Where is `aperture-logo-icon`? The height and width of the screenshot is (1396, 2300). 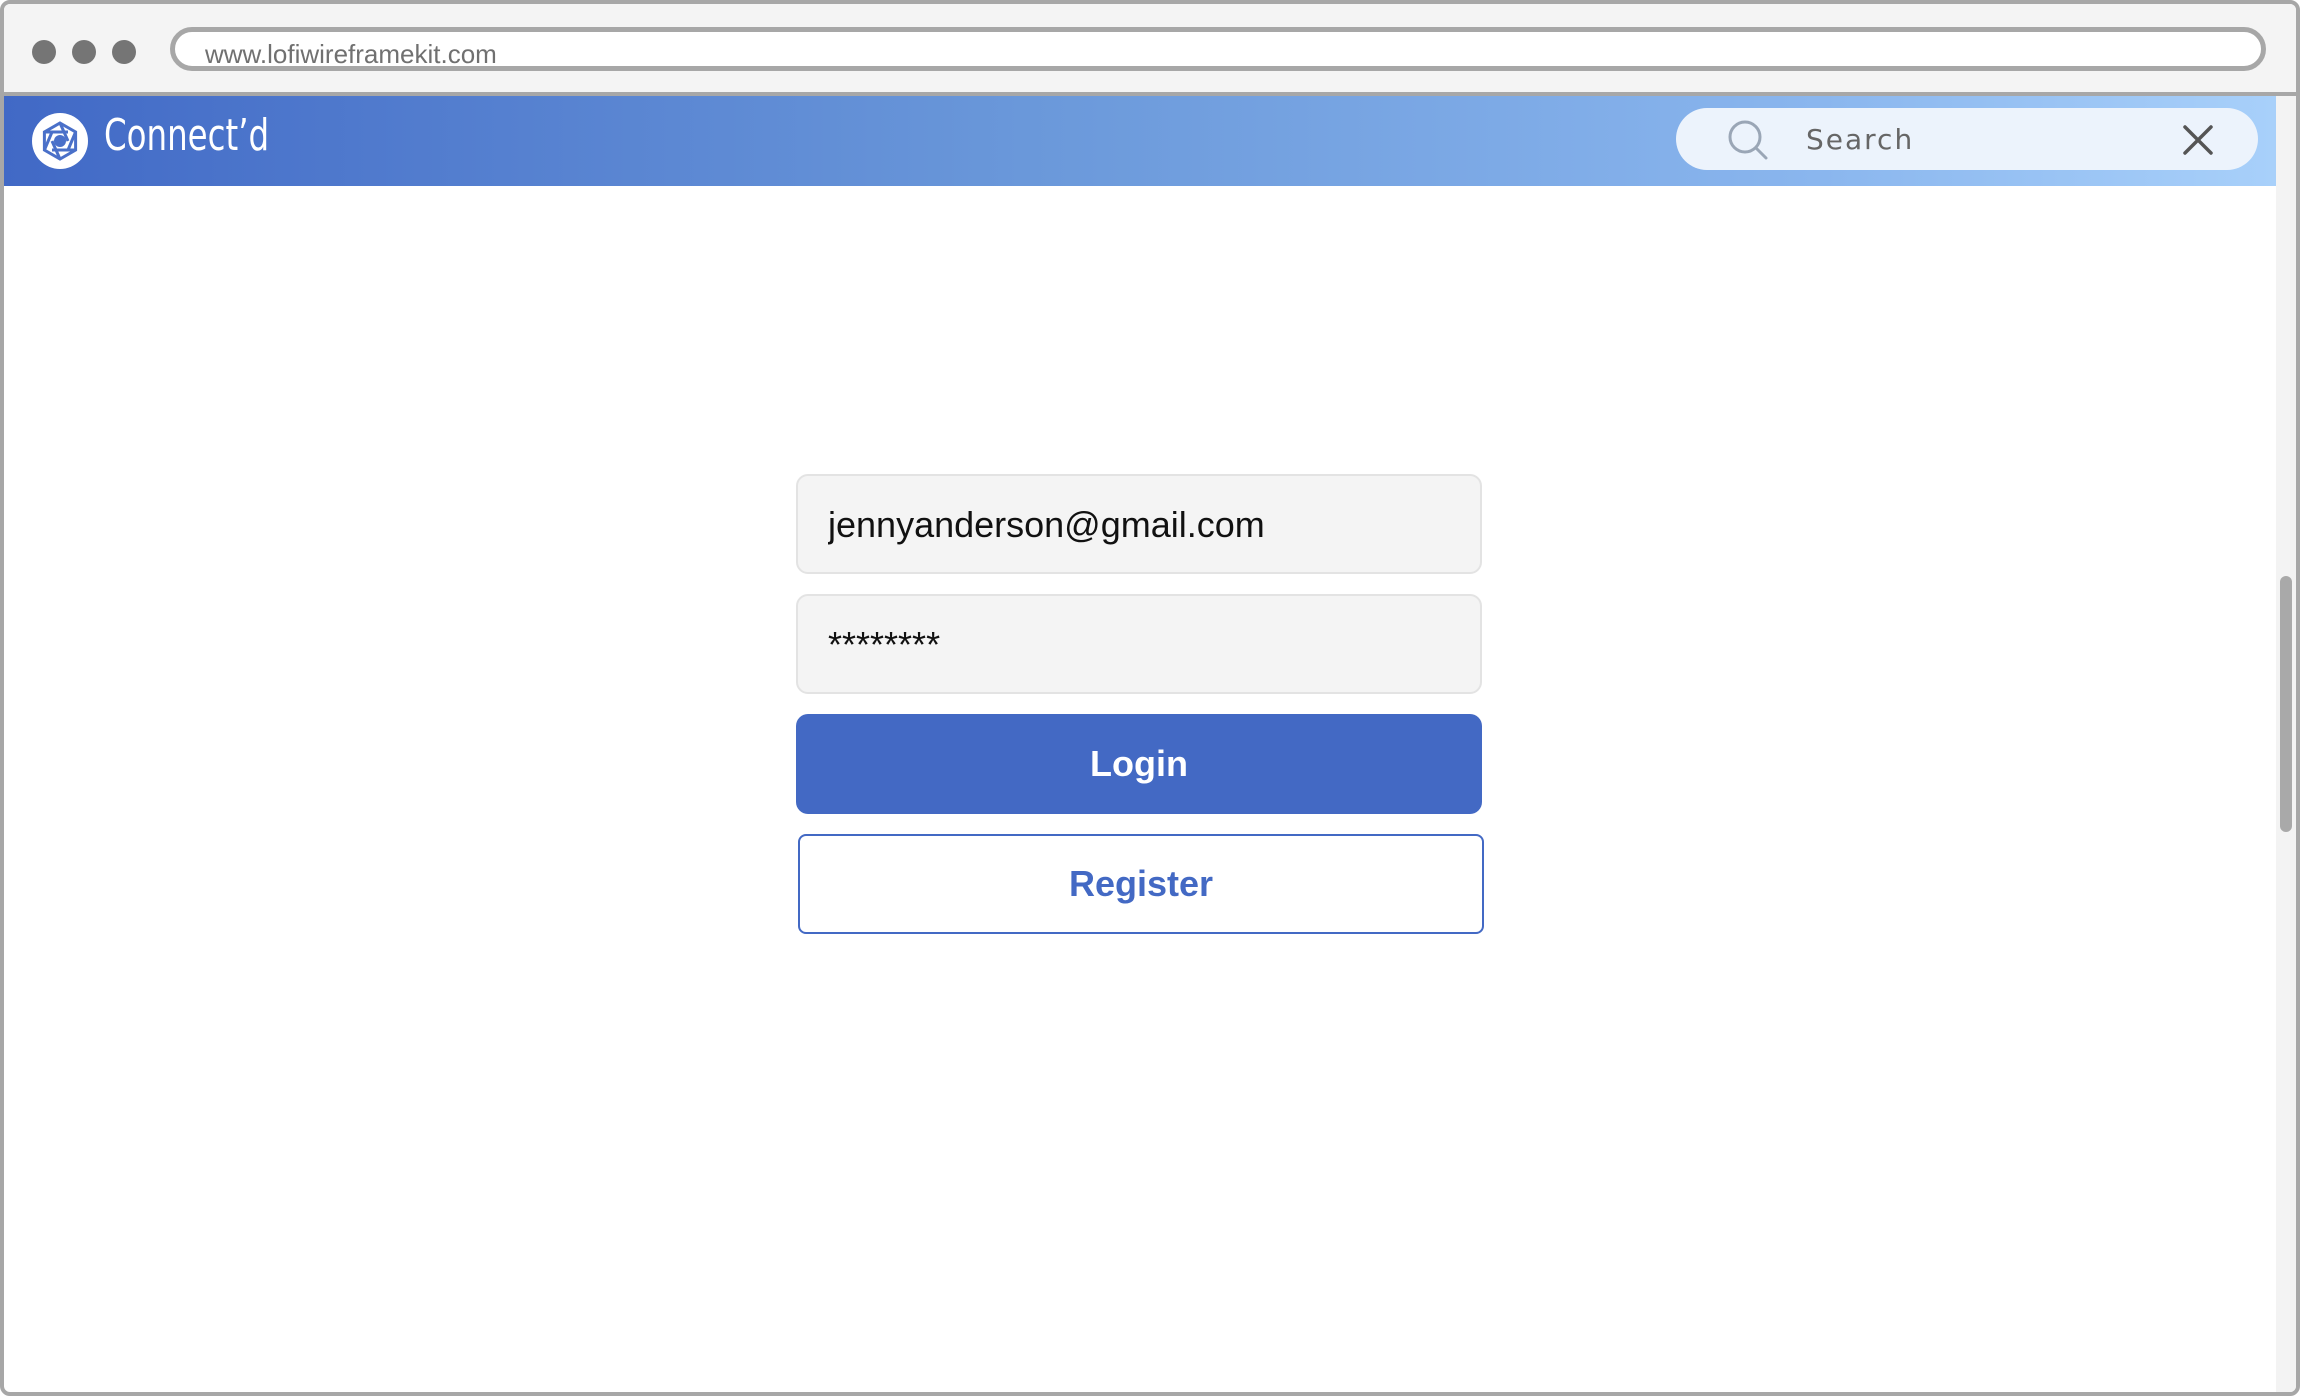 aperture-logo-icon is located at coordinates (60, 141).